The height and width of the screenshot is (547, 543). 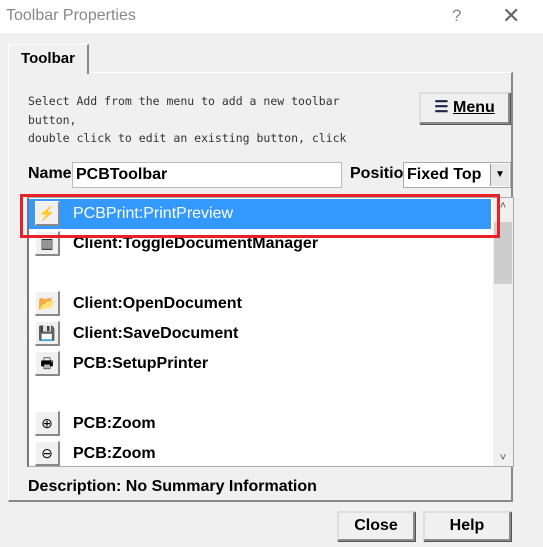 I want to click on menu-button-label: Menu, so click(x=474, y=107).